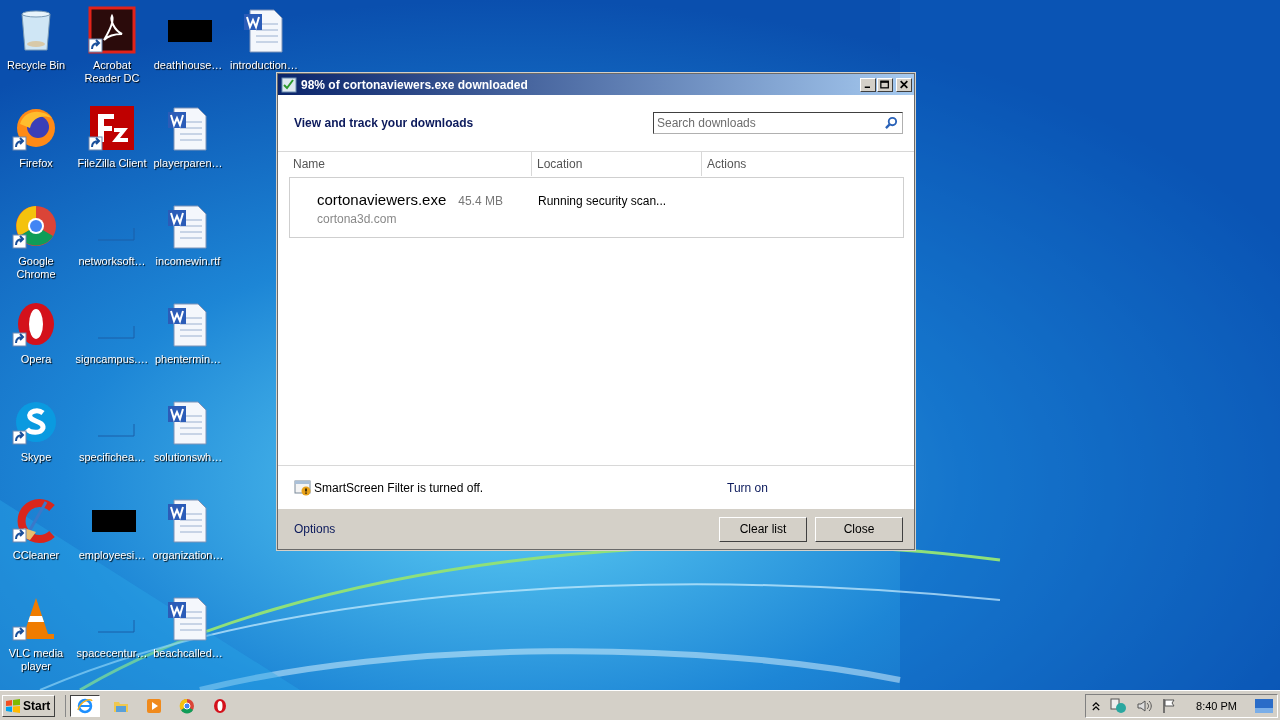  I want to click on show-desktop-icon, so click(1264, 705).